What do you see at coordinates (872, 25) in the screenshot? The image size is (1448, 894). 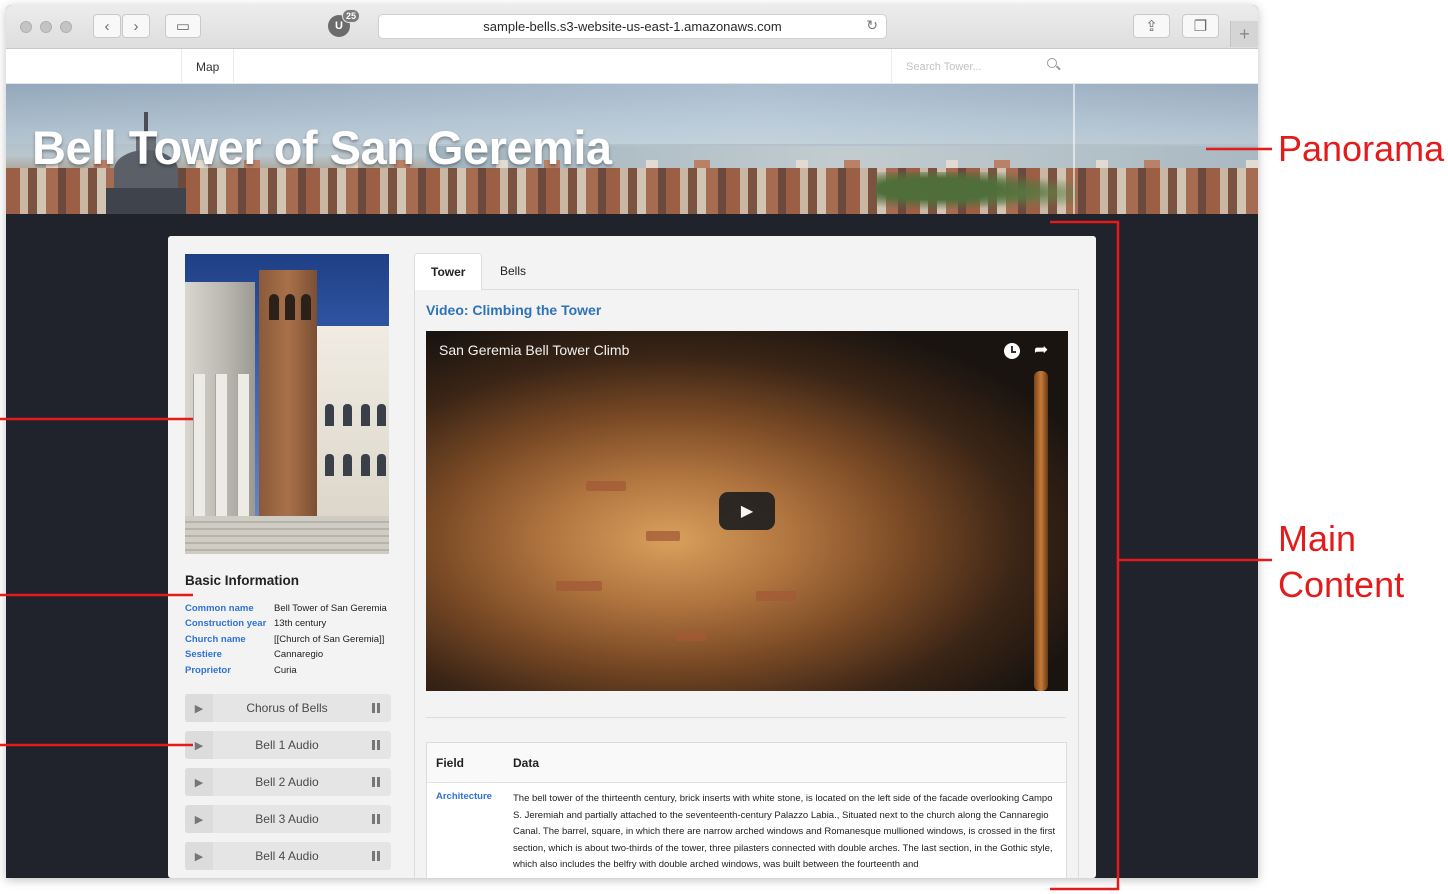 I see `reload-icon: ↻` at bounding box center [872, 25].